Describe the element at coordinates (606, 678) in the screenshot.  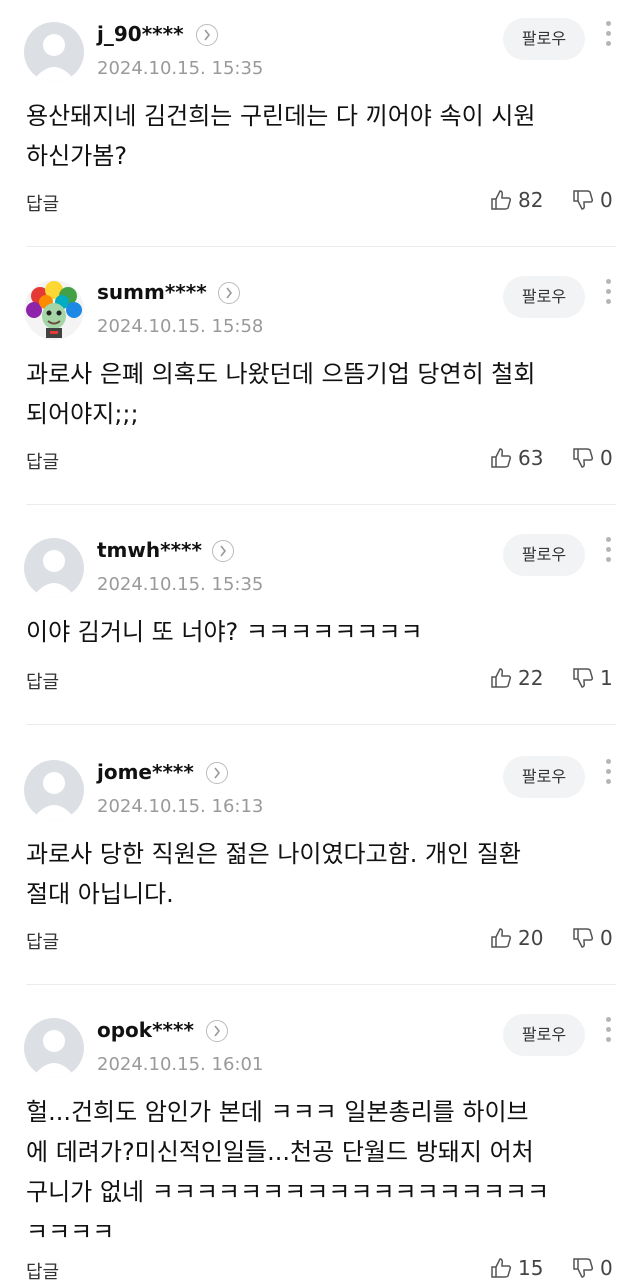
I see `dislike-count: 1` at that location.